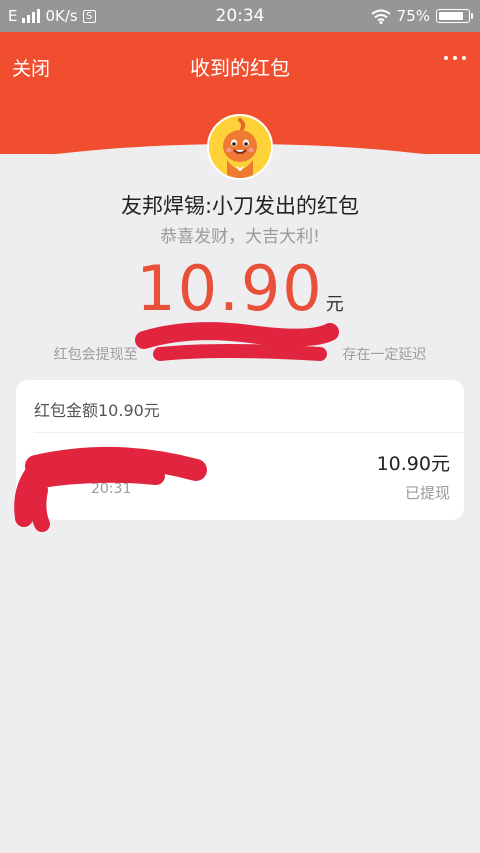 The image size is (480, 853). I want to click on amount-value: 10.90, so click(230, 288).